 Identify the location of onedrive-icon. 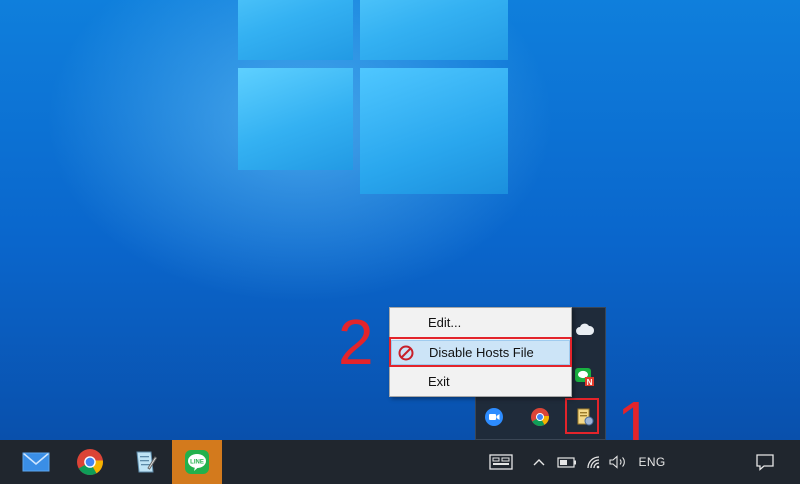
(585, 329).